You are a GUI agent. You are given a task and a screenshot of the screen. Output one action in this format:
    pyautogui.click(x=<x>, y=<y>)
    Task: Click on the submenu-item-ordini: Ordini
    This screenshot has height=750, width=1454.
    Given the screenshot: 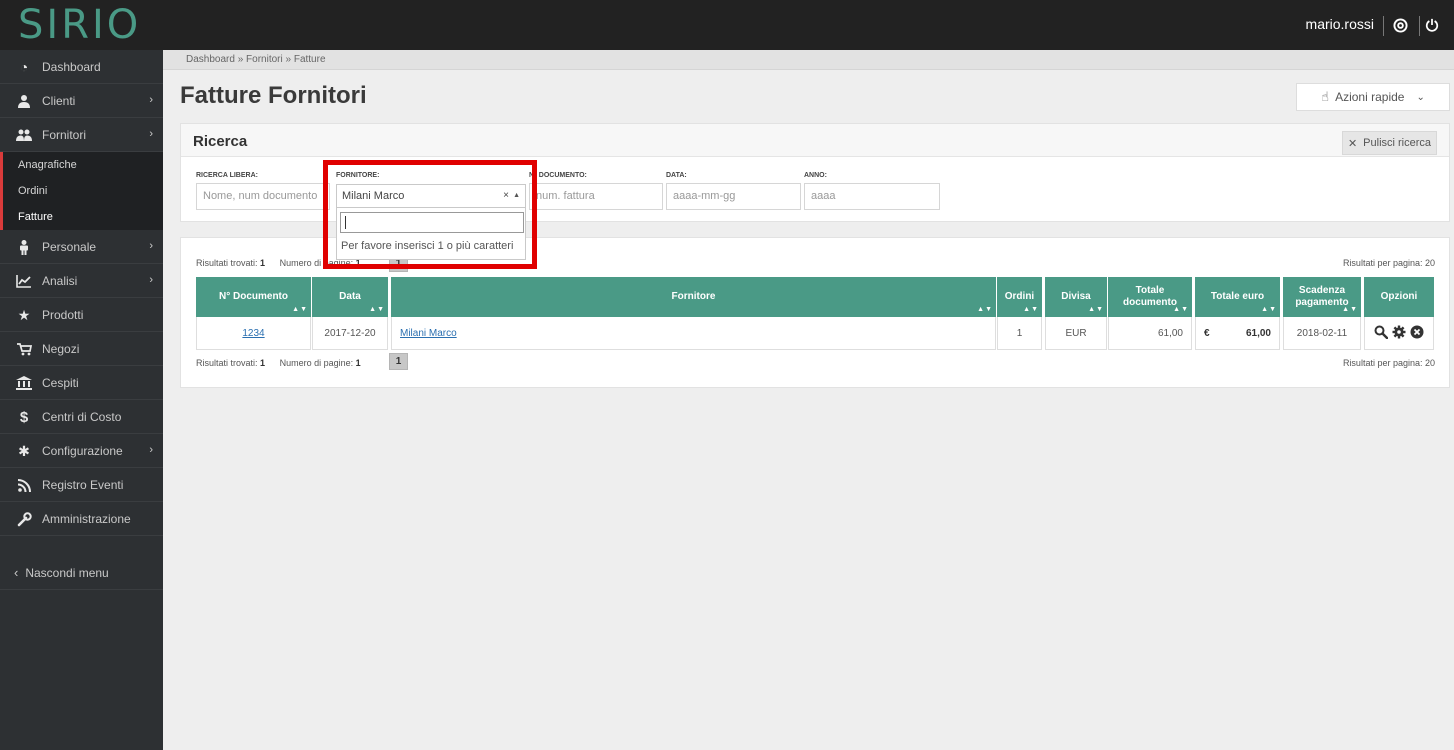 What is the action you would take?
    pyautogui.click(x=83, y=191)
    